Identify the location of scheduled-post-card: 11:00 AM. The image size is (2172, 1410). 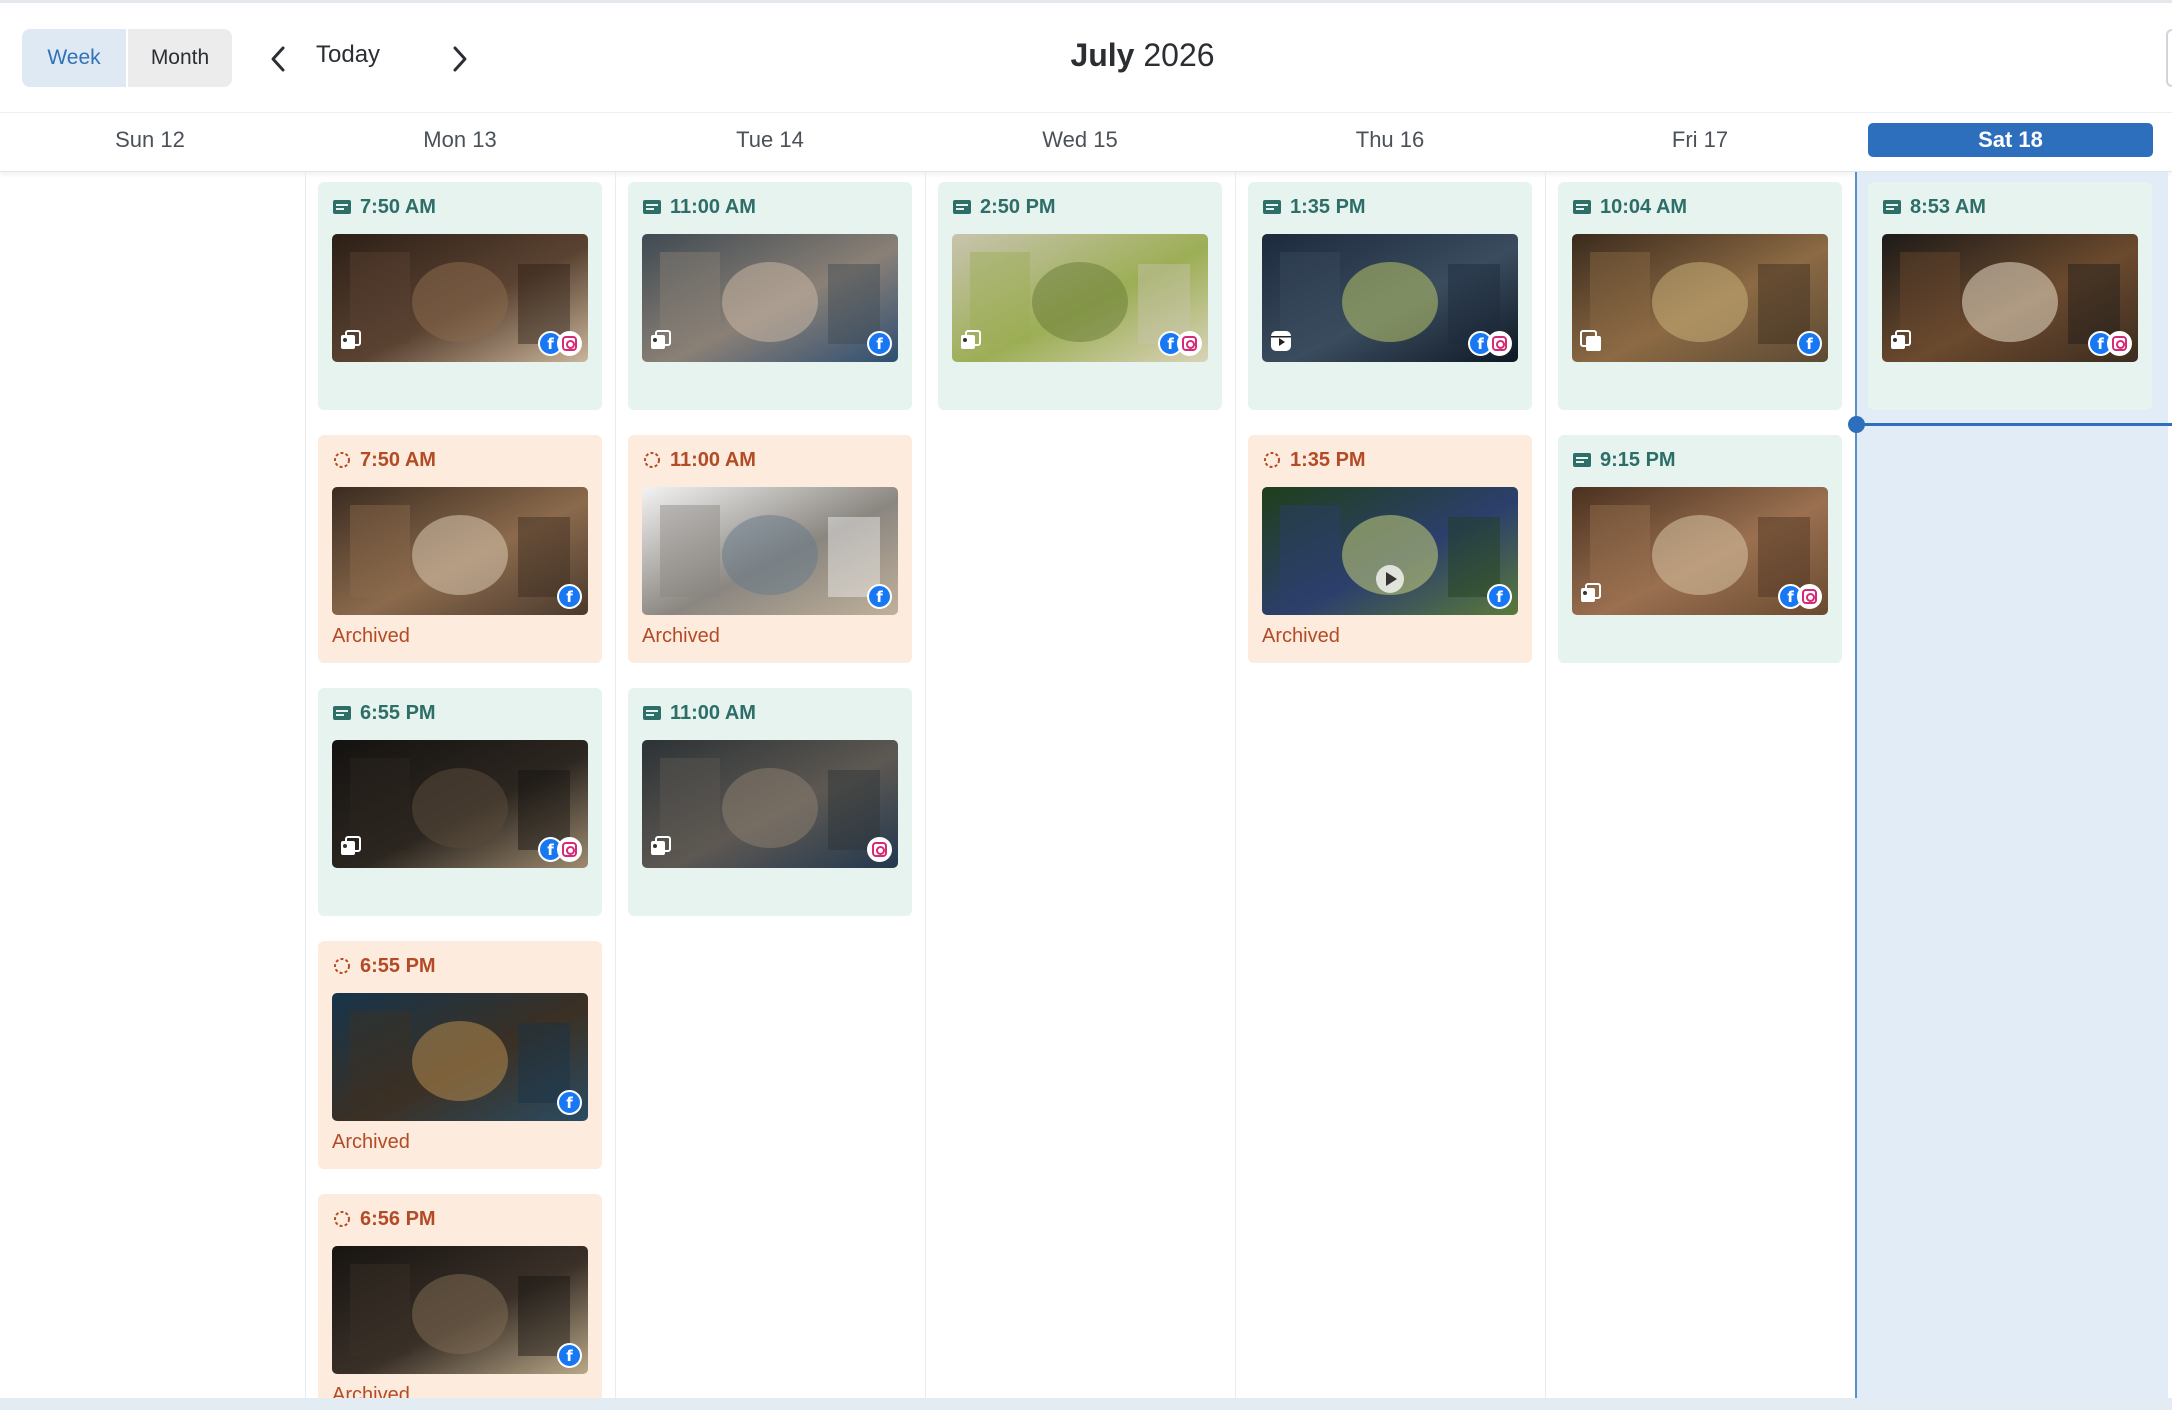
(770, 802).